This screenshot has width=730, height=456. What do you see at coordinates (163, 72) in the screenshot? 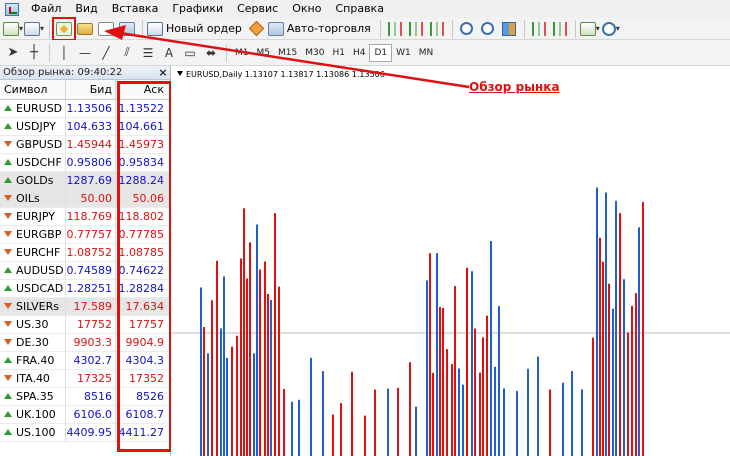
I see `close-icon: ×` at bounding box center [163, 72].